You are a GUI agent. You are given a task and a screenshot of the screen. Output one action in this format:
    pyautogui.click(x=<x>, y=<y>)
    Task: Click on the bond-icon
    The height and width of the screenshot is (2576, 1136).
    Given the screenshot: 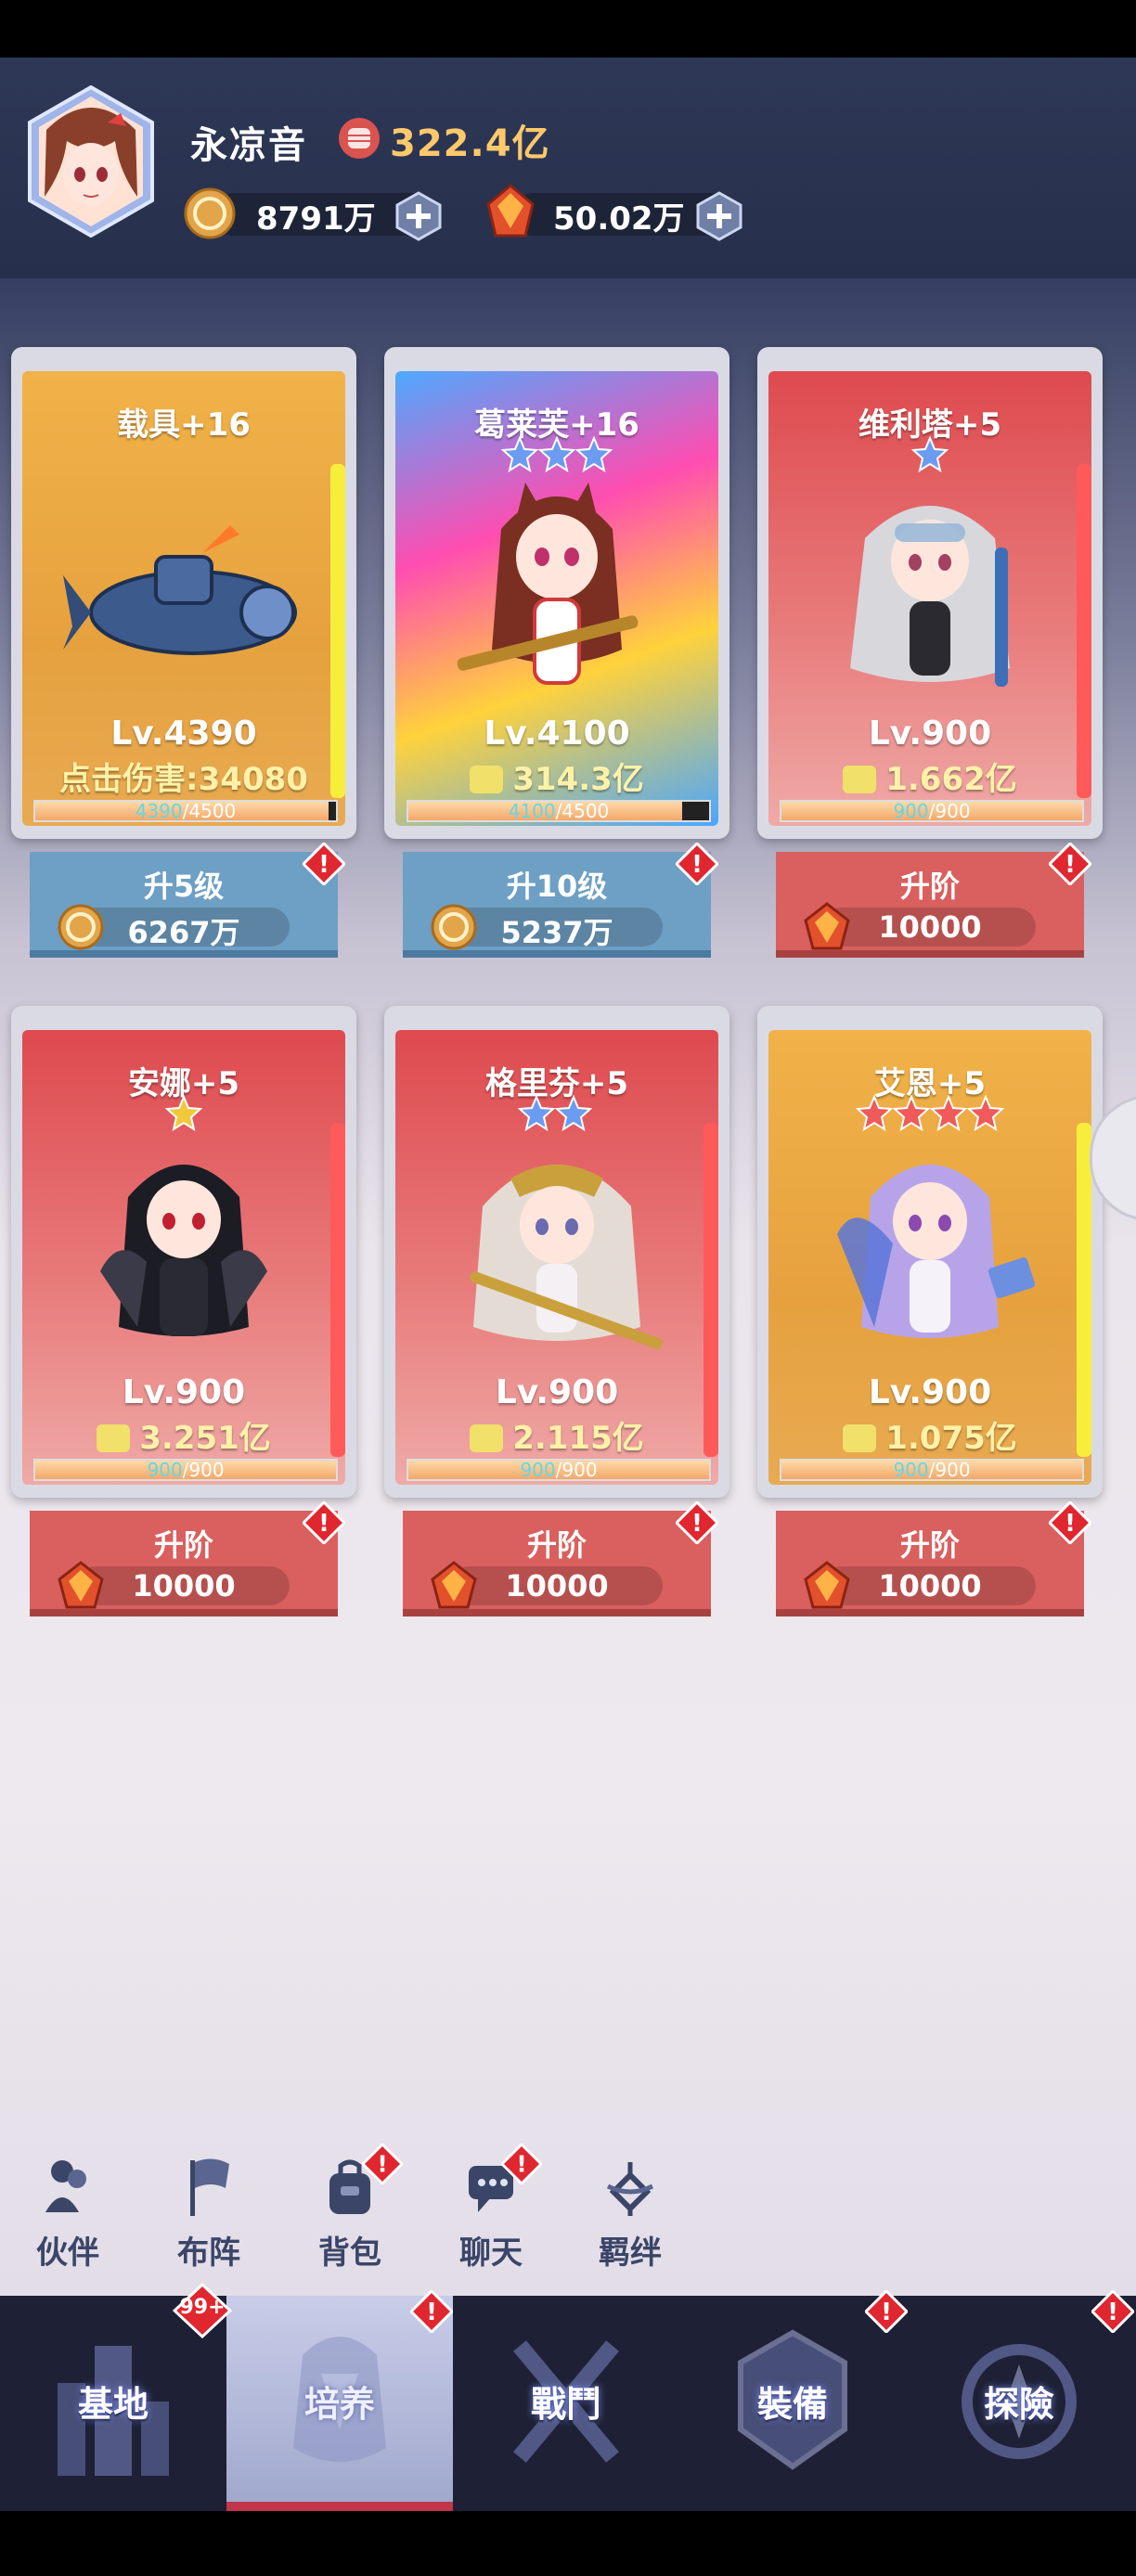 What is the action you would take?
    pyautogui.click(x=630, y=2189)
    